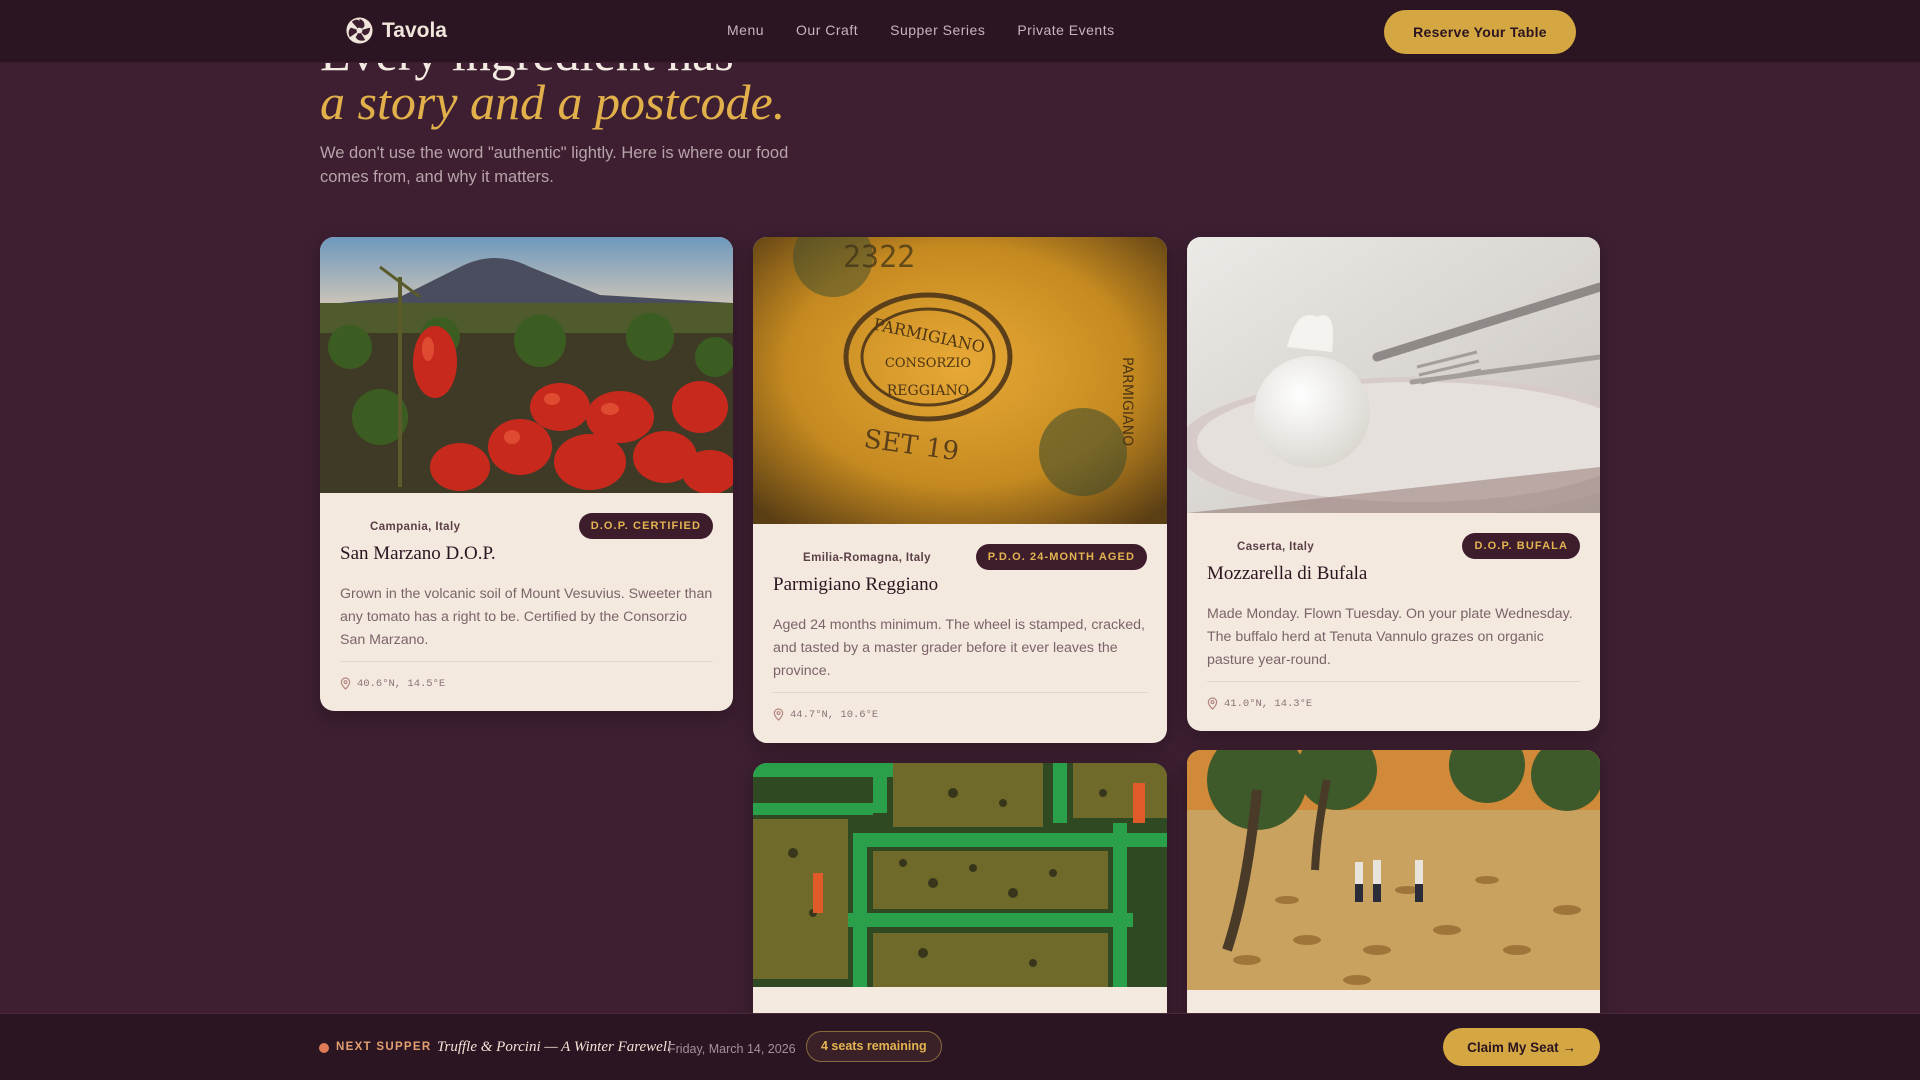 This screenshot has height=1080, width=1920. Describe the element at coordinates (554, 1047) in the screenshot. I see `next-supper-title: Truffle & Porcini — A Winter Farewell` at that location.